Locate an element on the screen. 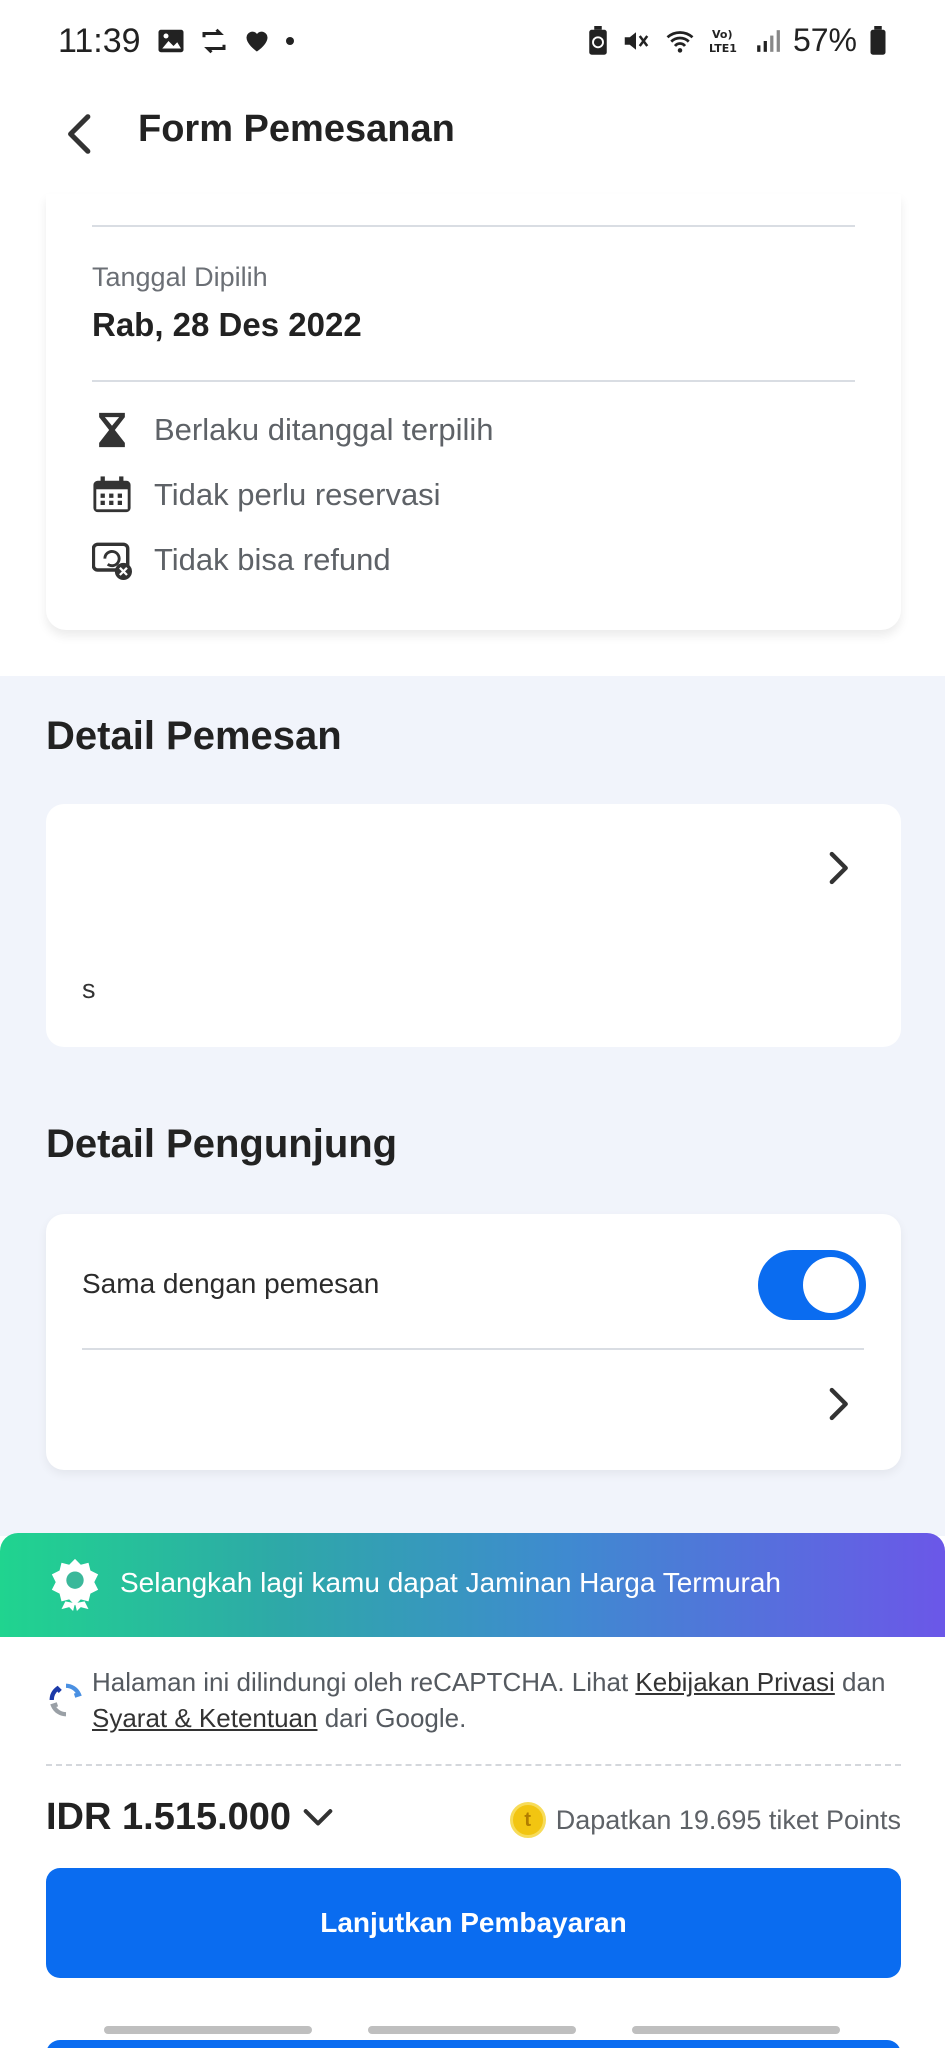 This screenshot has width=945, height=2048. nav-gesture-bar is located at coordinates (472, 2034).